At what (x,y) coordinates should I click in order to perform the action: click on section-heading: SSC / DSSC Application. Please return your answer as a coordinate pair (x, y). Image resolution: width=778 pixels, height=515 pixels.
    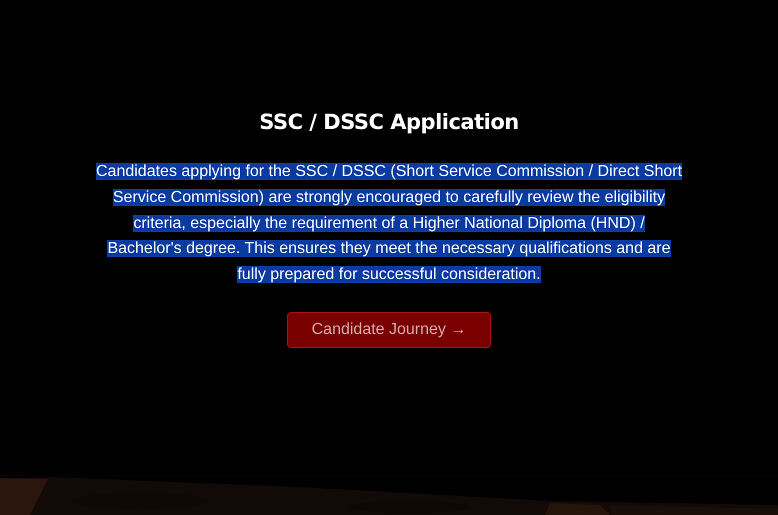
    Looking at the image, I should click on (389, 123).